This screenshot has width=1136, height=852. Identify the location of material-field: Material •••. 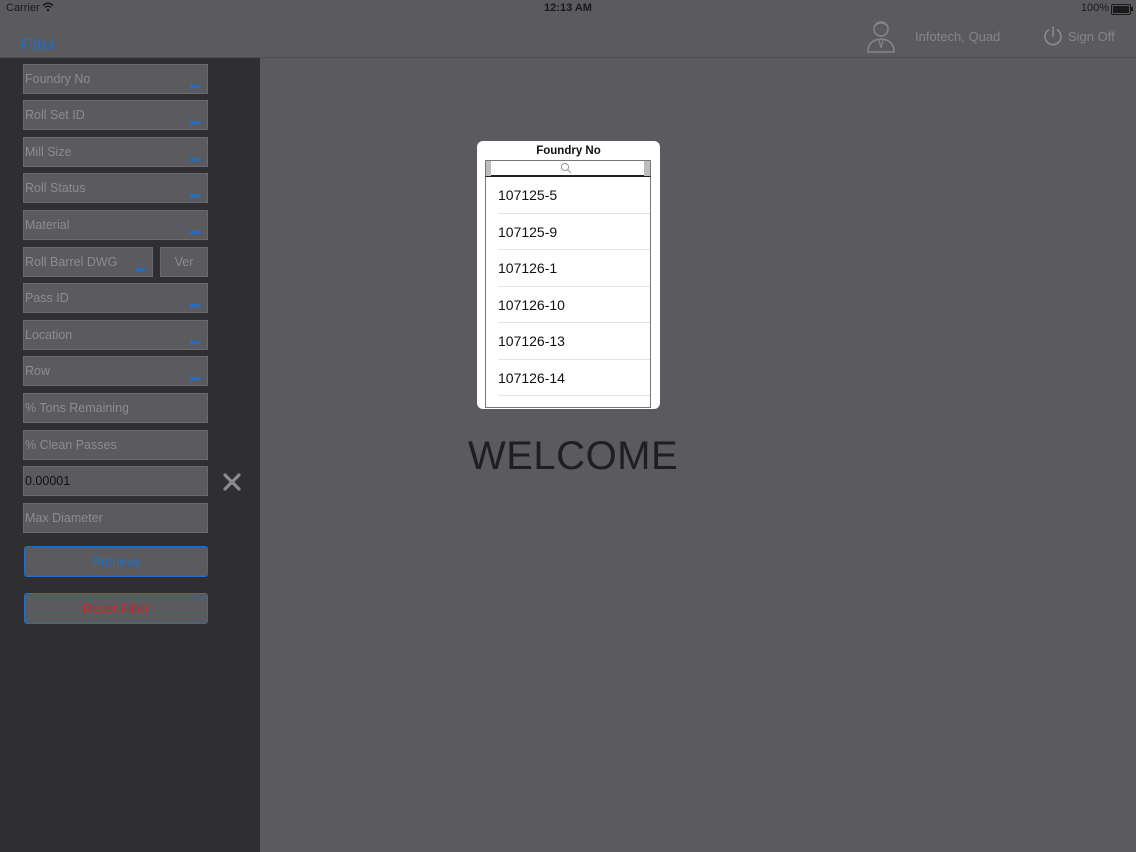
(115, 225).